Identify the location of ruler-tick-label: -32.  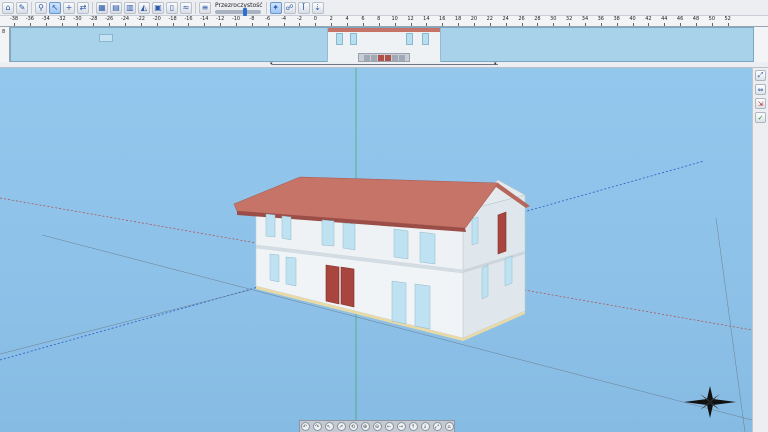
(61, 19).